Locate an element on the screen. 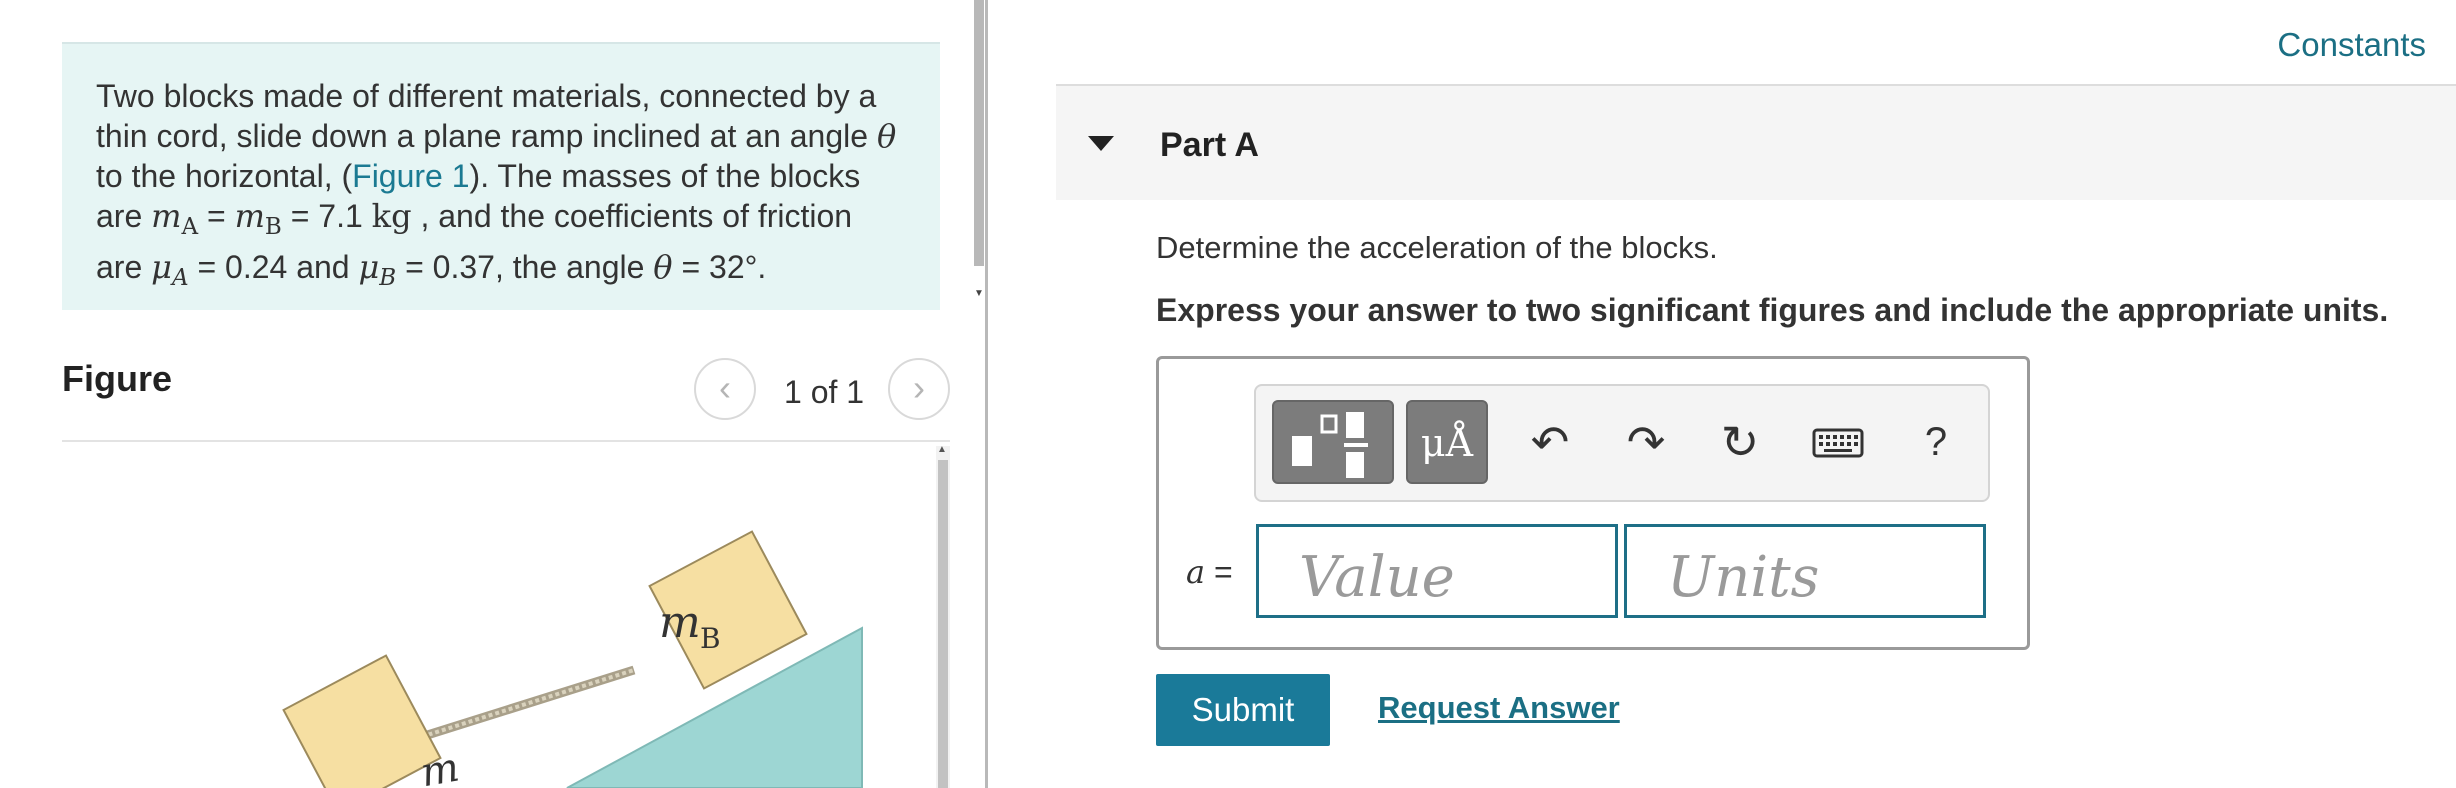 This screenshot has width=2456, height=788. theta-symbol: θ is located at coordinates (886, 136).